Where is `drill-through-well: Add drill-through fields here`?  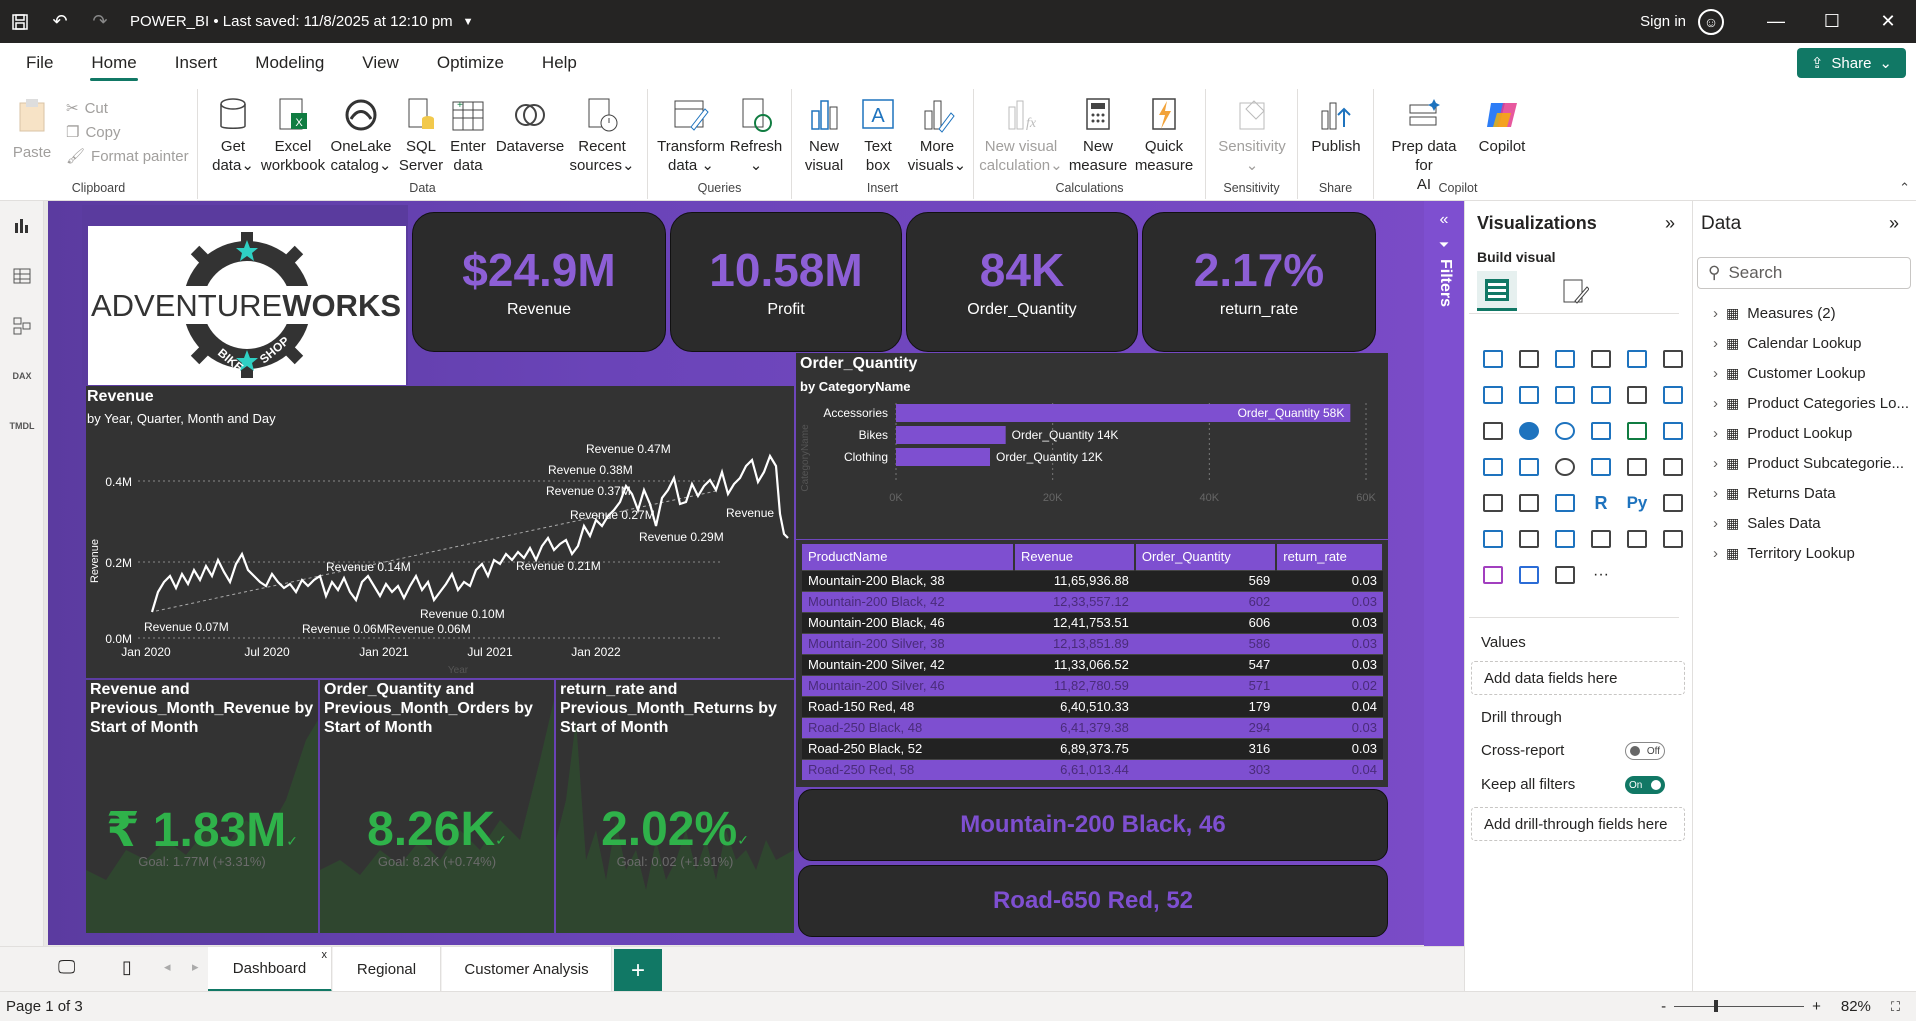
drill-through-well: Add drill-through fields here is located at coordinates (1578, 824).